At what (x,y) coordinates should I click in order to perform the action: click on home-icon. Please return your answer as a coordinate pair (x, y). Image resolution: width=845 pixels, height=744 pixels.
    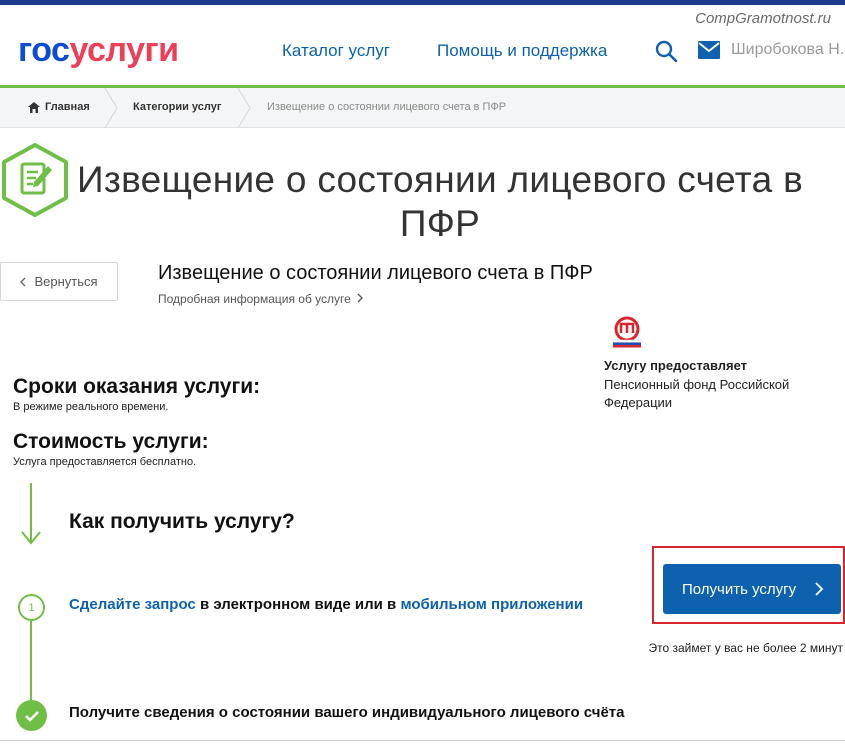
    Looking at the image, I should click on (34, 107).